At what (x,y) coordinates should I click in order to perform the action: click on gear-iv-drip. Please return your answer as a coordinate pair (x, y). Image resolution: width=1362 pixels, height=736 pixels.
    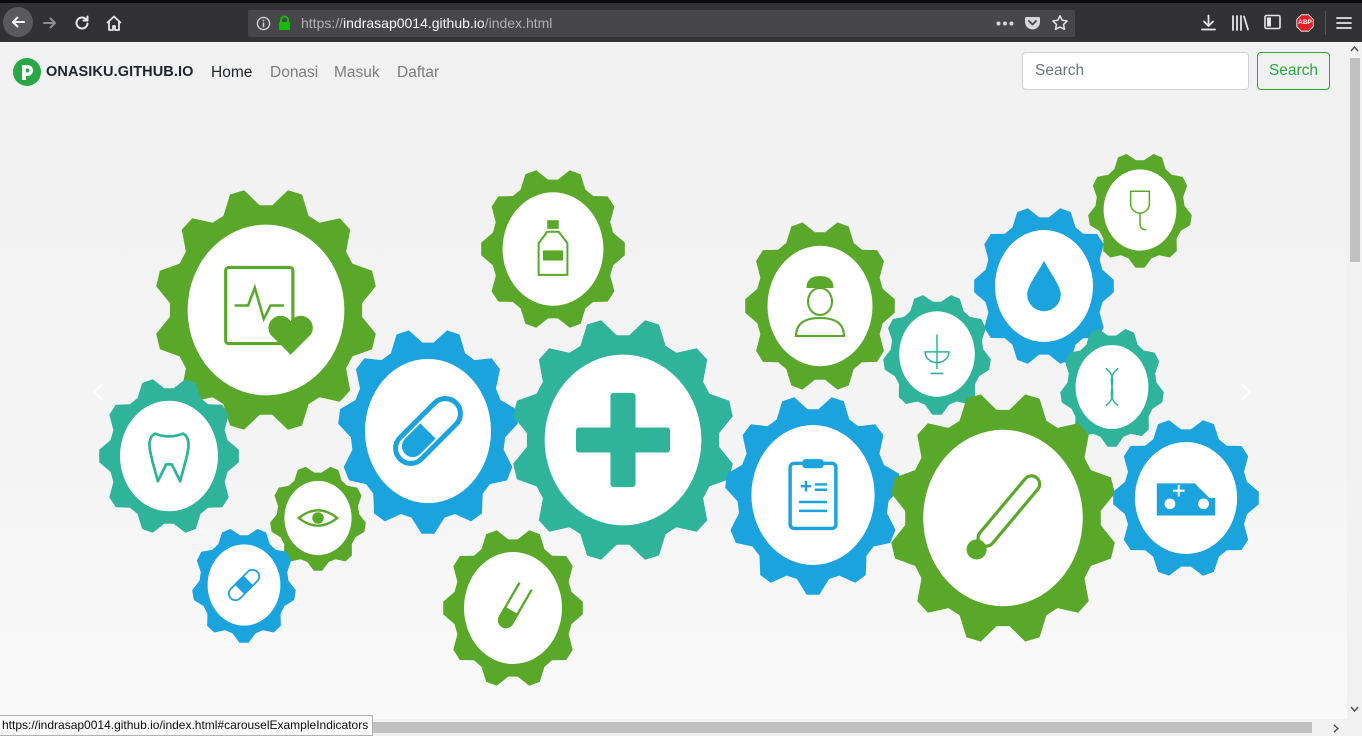
    Looking at the image, I should click on (1140, 211).